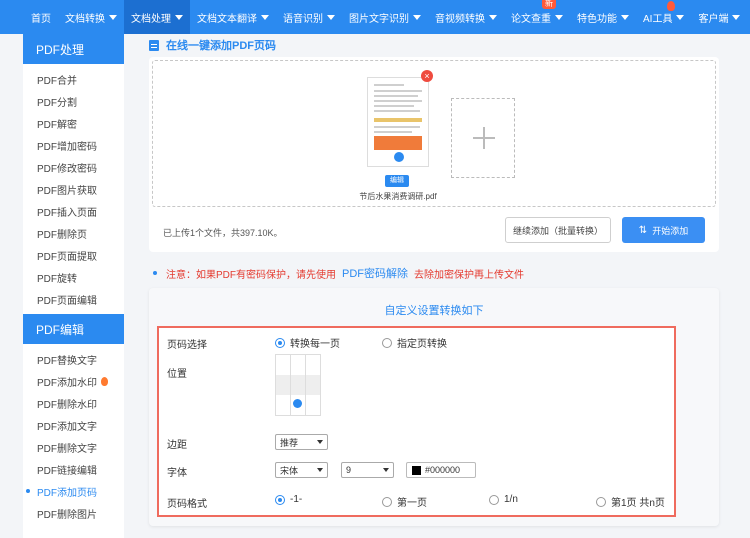  I want to click on nav-label: 论文查重, so click(531, 19).